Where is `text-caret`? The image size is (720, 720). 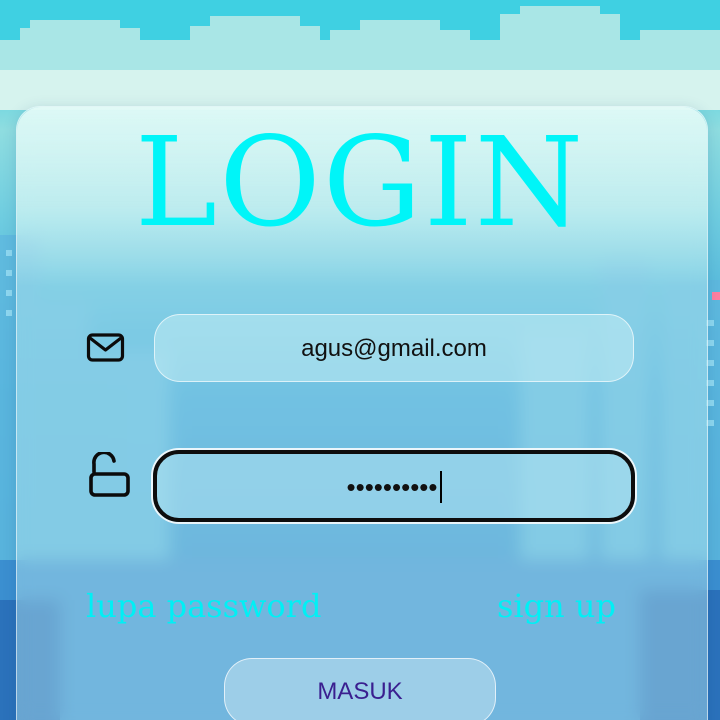
text-caret is located at coordinates (440, 486).